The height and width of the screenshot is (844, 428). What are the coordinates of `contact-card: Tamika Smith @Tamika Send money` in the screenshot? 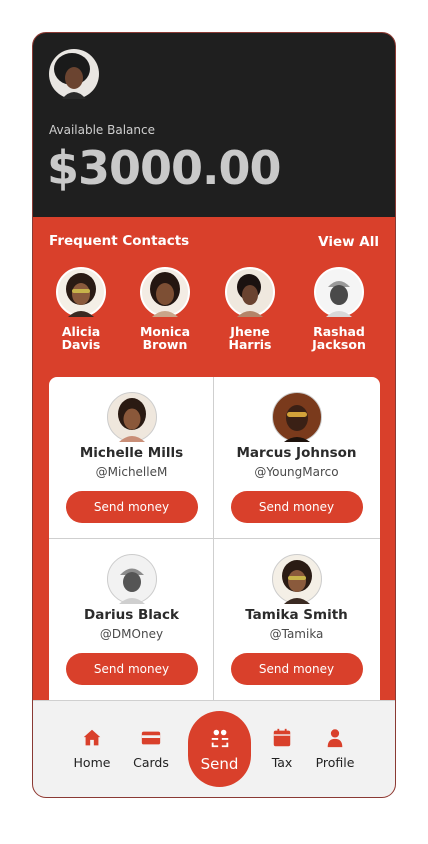 It's located at (296, 619).